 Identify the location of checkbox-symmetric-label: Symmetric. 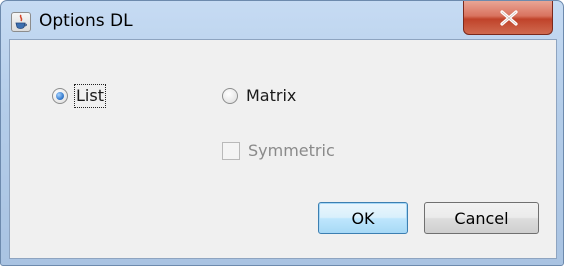
(291, 150).